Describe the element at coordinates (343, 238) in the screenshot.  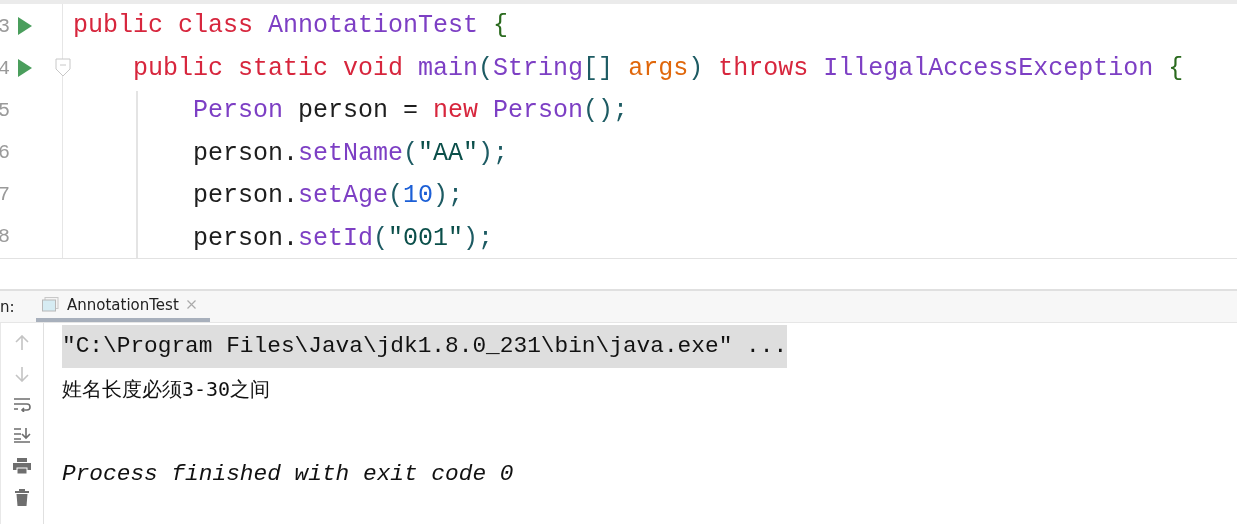
I see `code-line: person.setId("001");` at that location.